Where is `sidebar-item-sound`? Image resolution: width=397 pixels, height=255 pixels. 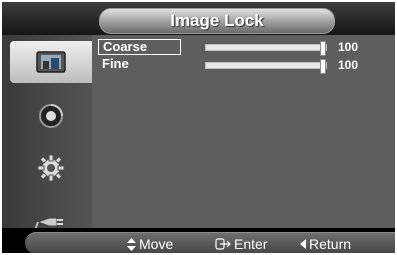 sidebar-item-sound is located at coordinates (51, 116).